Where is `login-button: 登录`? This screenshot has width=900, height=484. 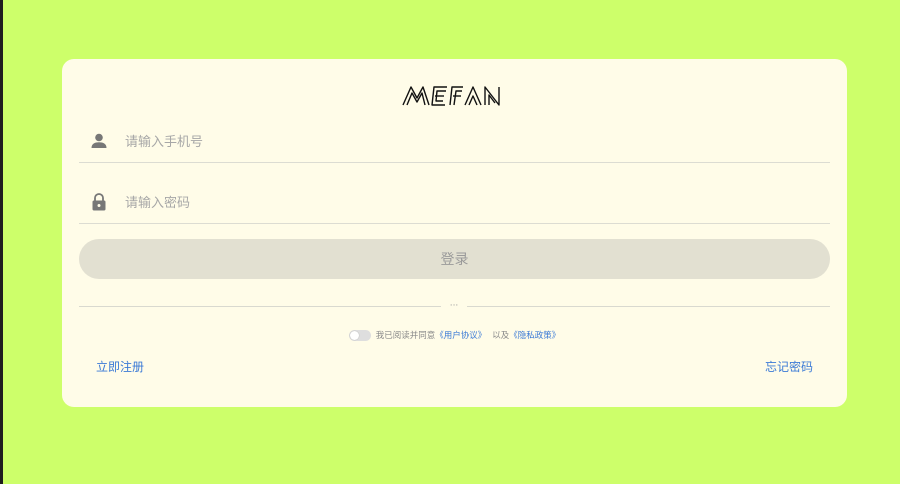 login-button: 登录 is located at coordinates (454, 259).